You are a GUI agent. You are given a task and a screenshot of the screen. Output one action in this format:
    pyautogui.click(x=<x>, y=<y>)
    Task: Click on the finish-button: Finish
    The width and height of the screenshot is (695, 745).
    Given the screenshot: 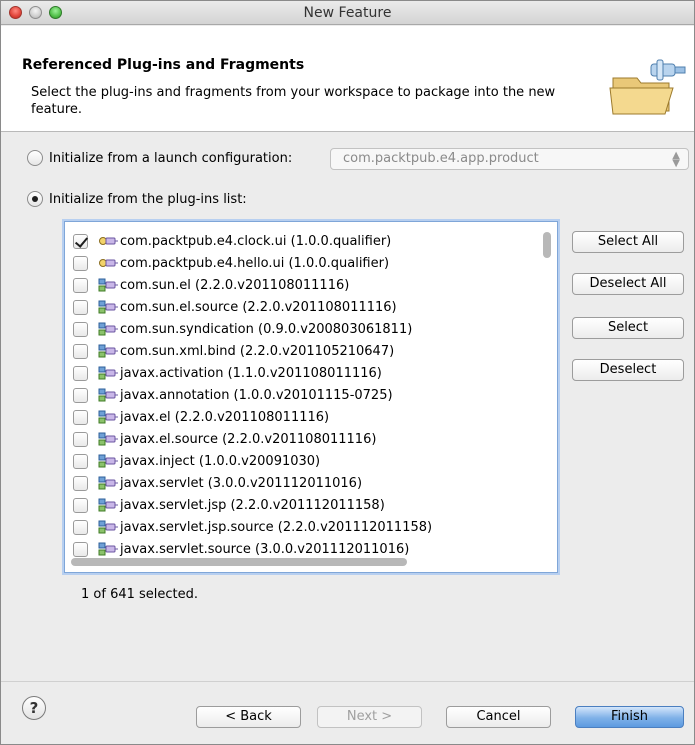 What is the action you would take?
    pyautogui.click(x=629, y=717)
    